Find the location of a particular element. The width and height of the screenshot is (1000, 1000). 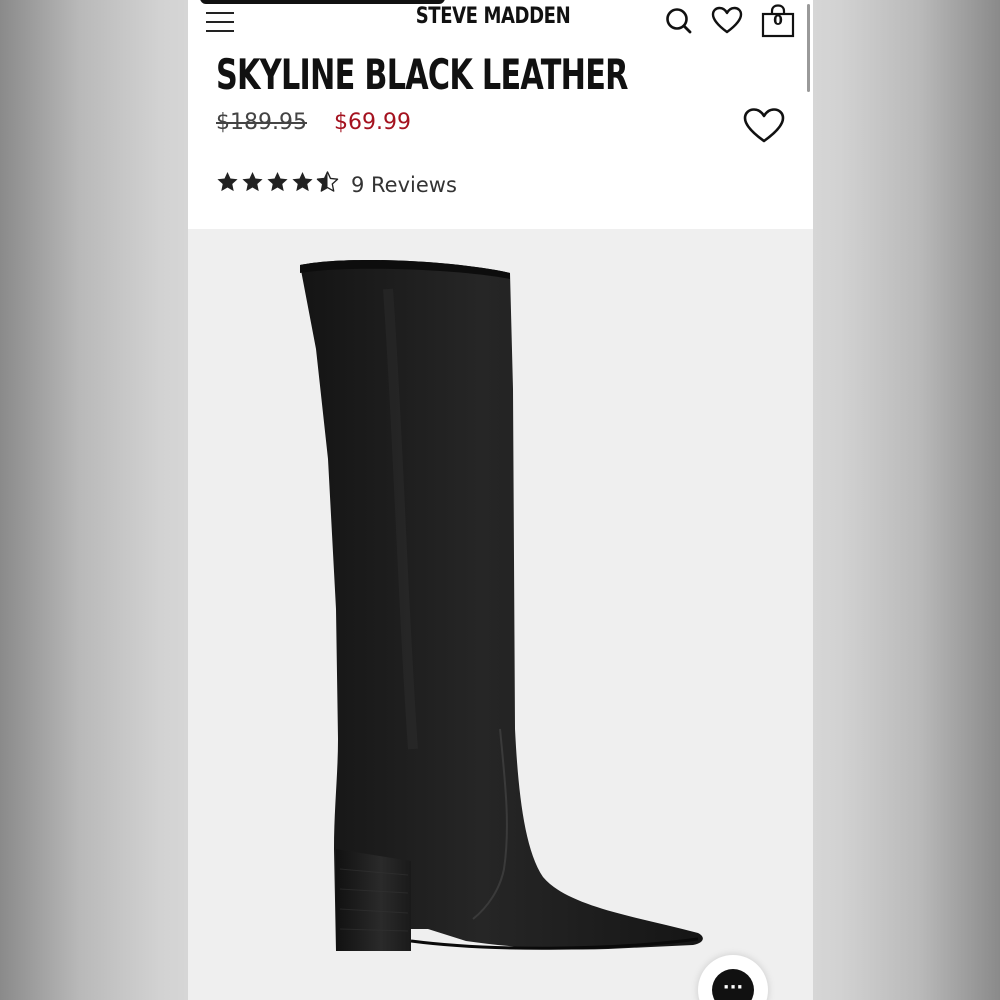

heart-icon is located at coordinates (727, 21).